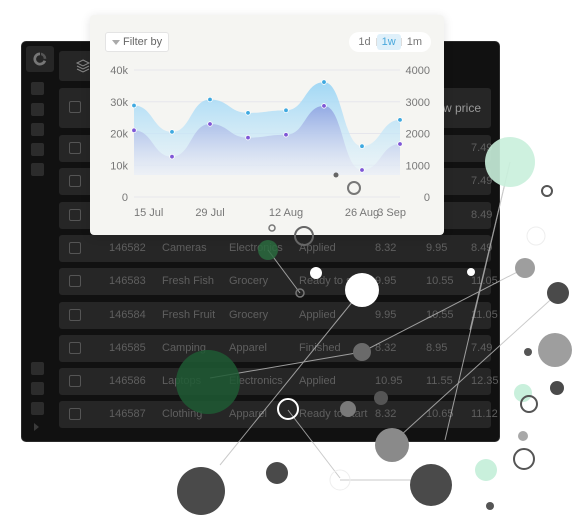  I want to click on layers-icon, so click(83, 66).